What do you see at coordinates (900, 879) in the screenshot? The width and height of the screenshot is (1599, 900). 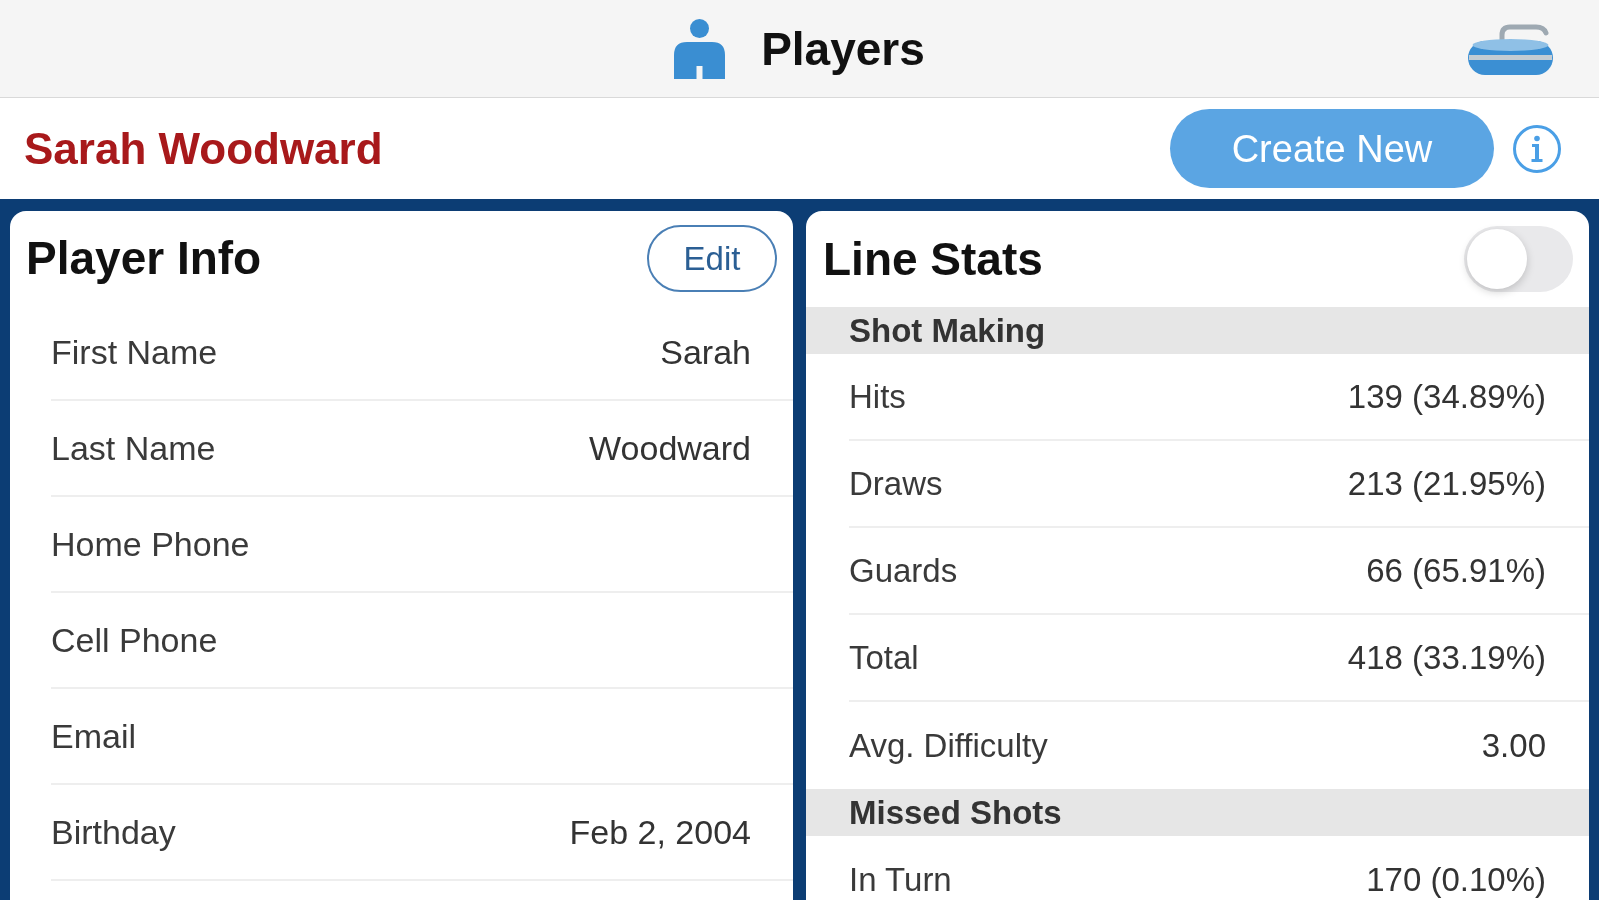 I see `stat-label: In Turn` at bounding box center [900, 879].